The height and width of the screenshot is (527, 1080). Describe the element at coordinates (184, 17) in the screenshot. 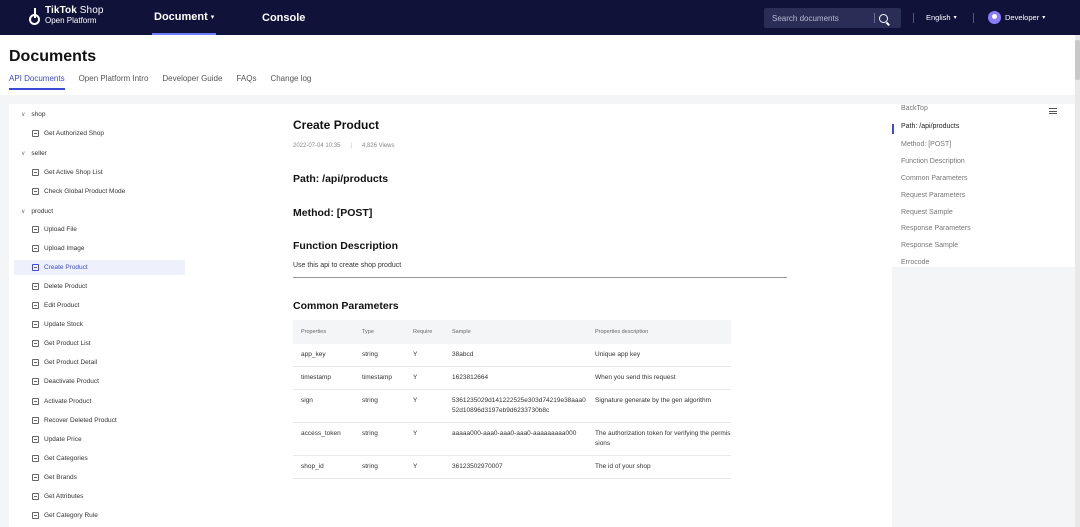

I see `nav-document: Document ▾` at that location.